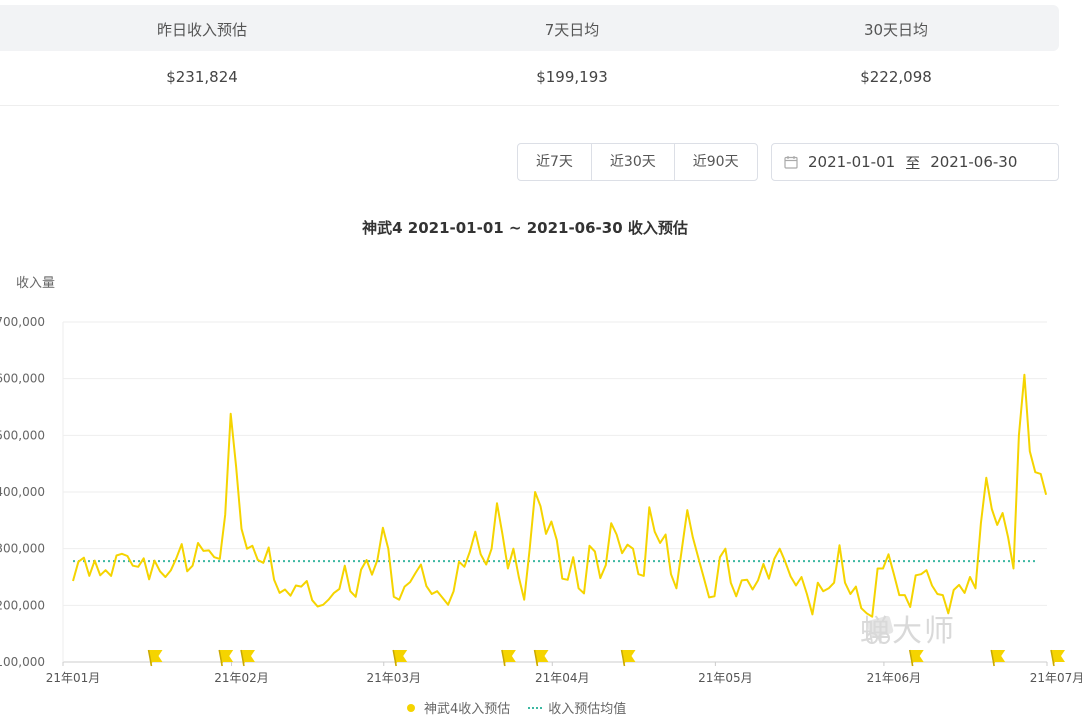  Describe the element at coordinates (22, 549) in the screenshot. I see `y-tick-label: 300,000` at that location.